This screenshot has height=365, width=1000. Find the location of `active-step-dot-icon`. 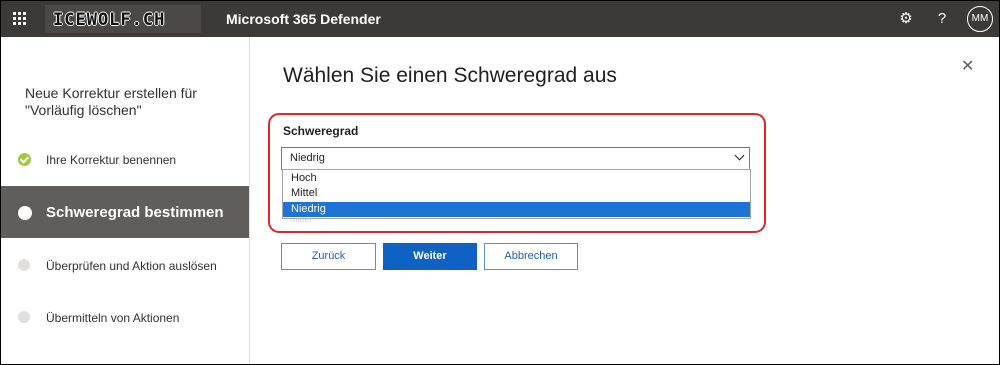

active-step-dot-icon is located at coordinates (25, 213).